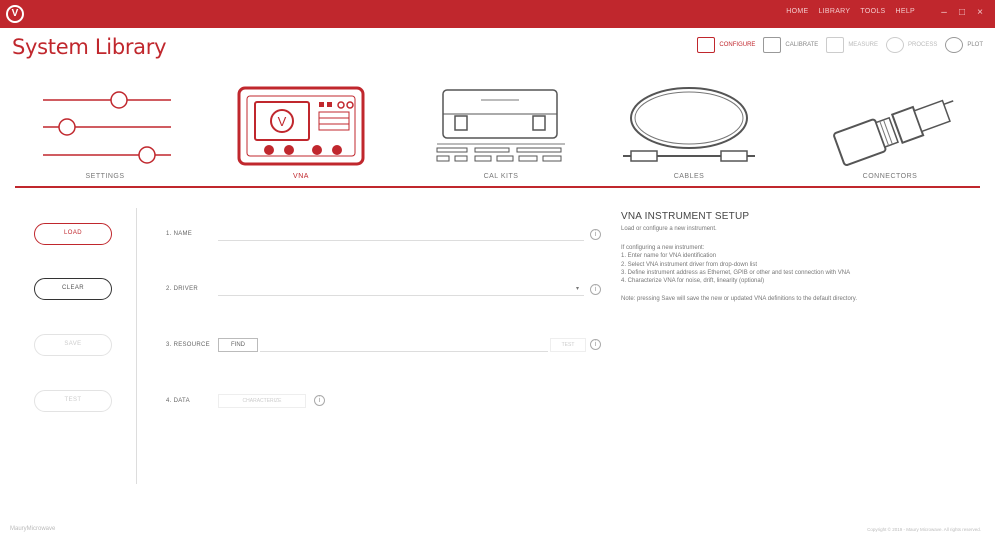 The image size is (995, 536). Describe the element at coordinates (182, 289) in the screenshot. I see `driver-label: 2. DRIVER` at that location.